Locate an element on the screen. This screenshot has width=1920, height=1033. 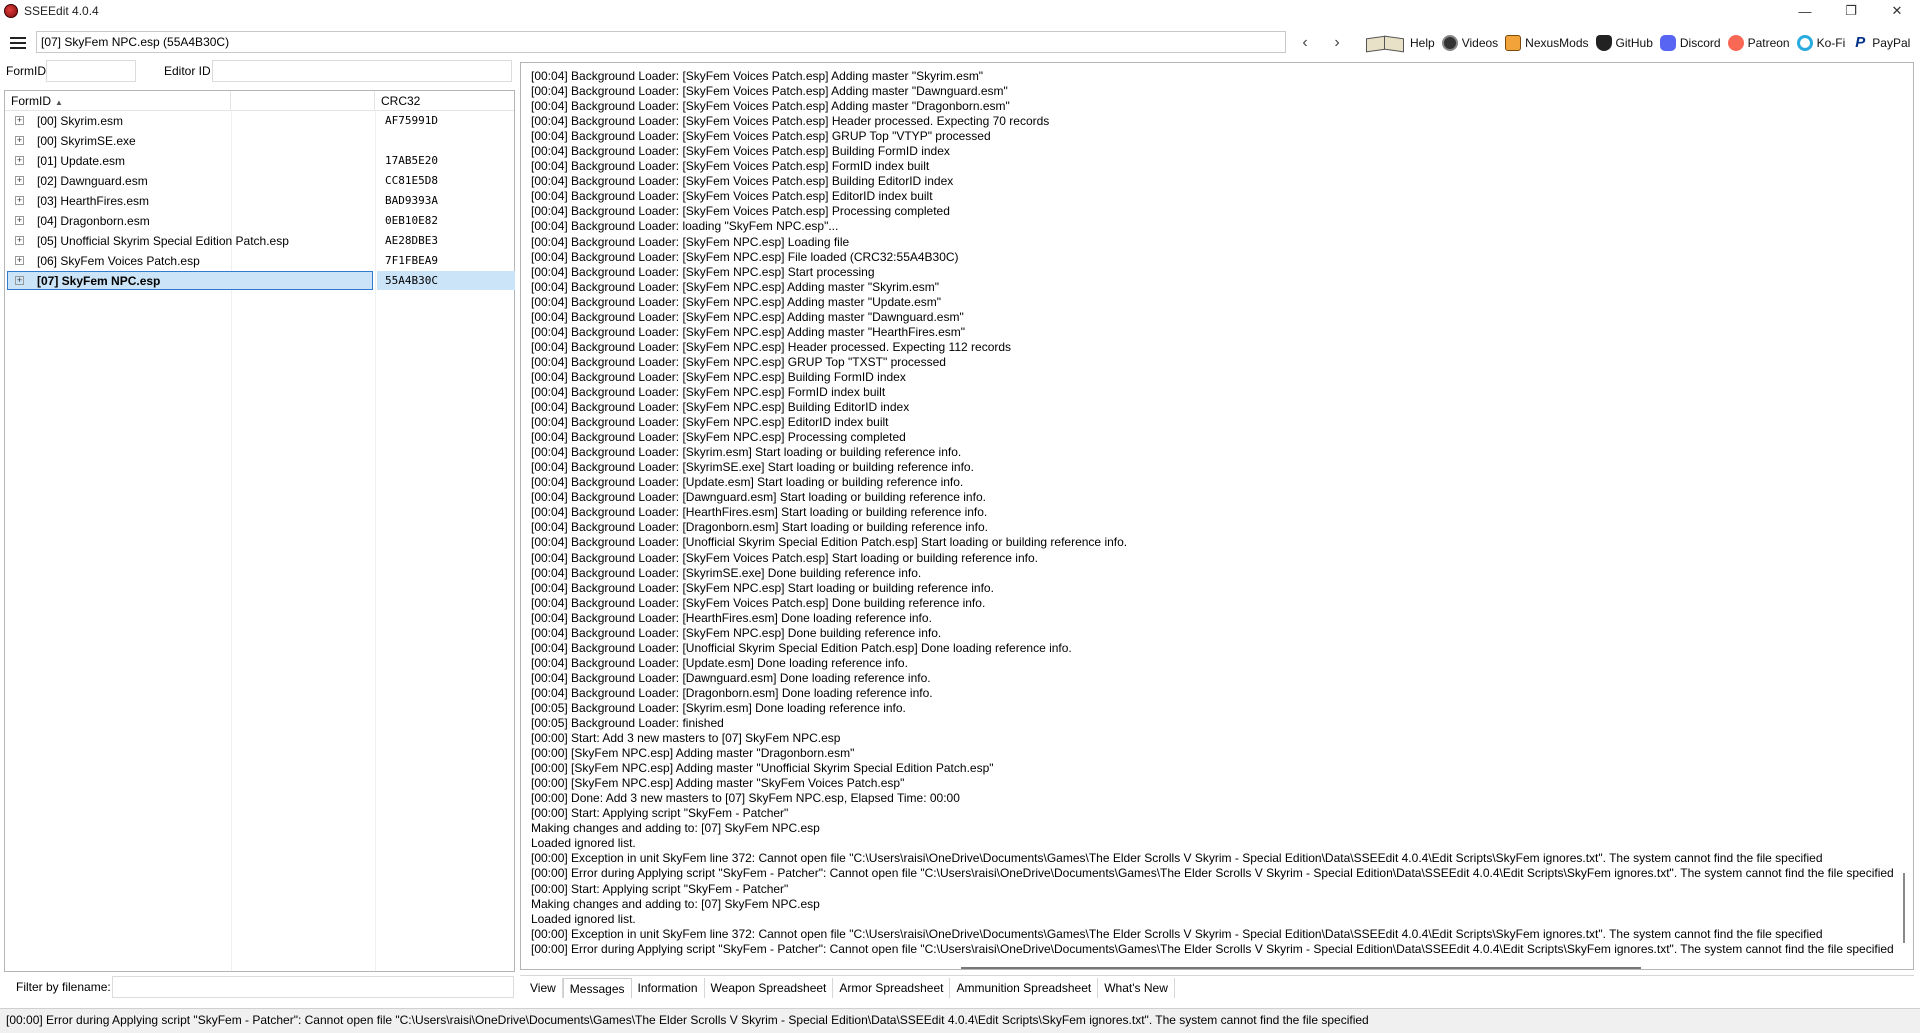
plugin-name: [01] Update.esm is located at coordinates (81, 161).